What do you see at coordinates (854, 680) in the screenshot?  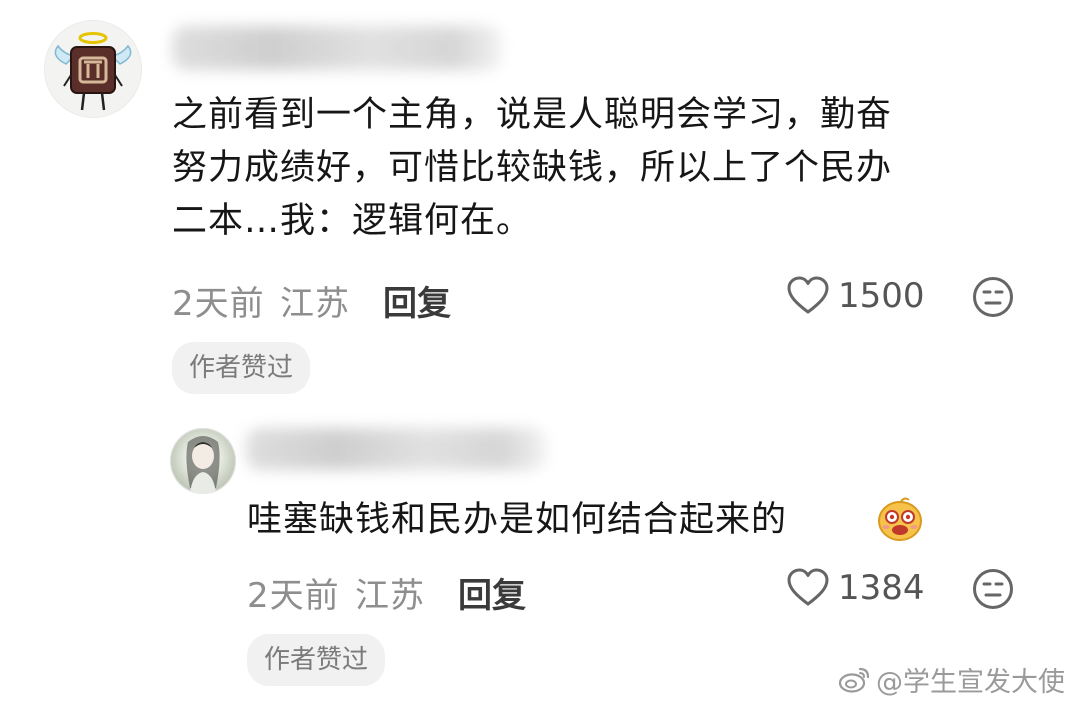 I see `weibo-logo-icon` at bounding box center [854, 680].